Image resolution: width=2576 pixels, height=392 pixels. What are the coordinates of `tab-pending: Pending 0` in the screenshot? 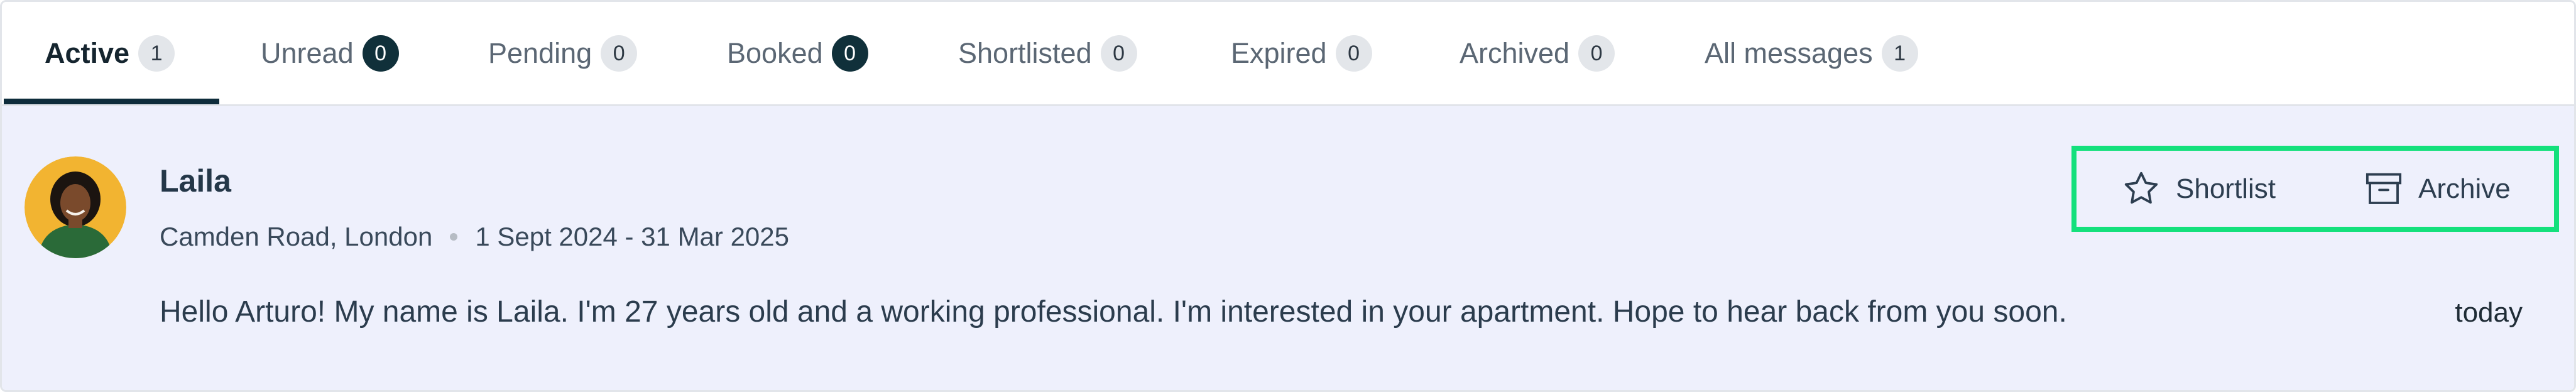 It's located at (563, 53).